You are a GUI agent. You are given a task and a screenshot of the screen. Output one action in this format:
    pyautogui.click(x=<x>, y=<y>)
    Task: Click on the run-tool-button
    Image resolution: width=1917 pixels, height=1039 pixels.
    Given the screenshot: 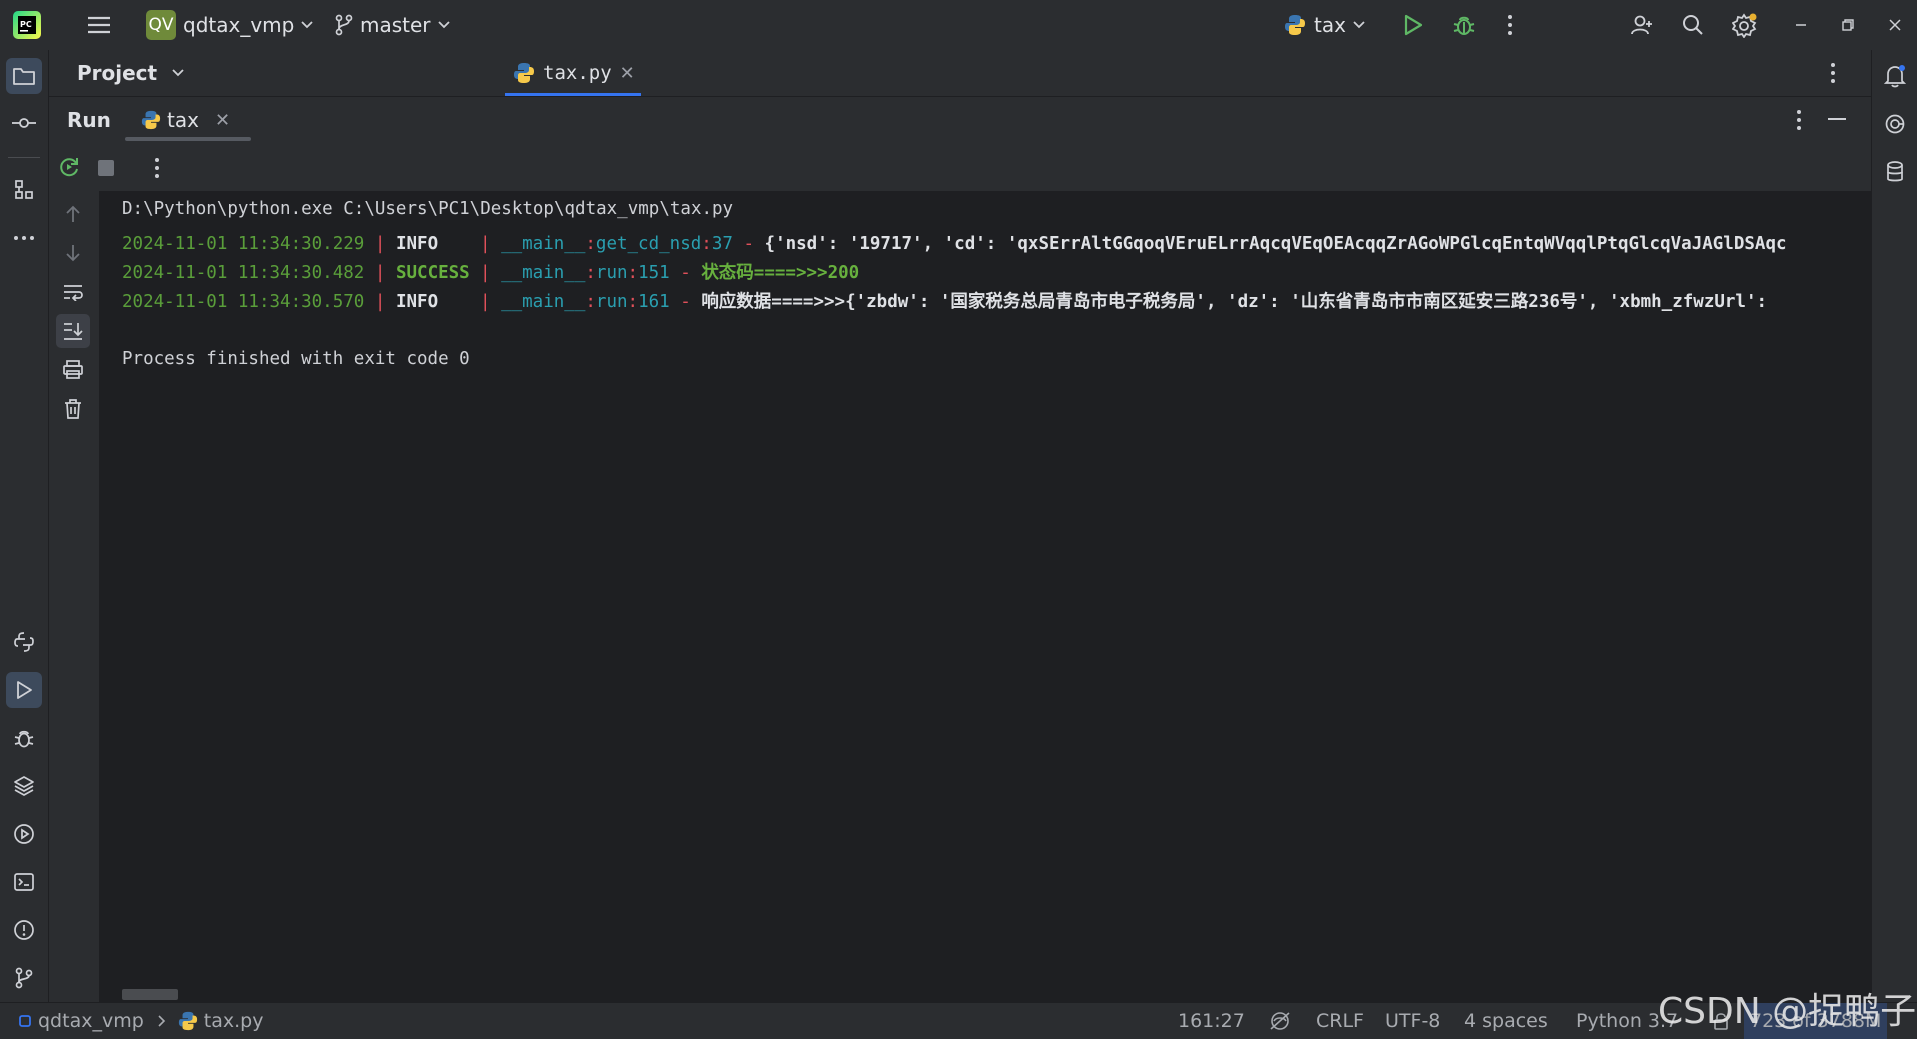 What is the action you would take?
    pyautogui.click(x=24, y=690)
    